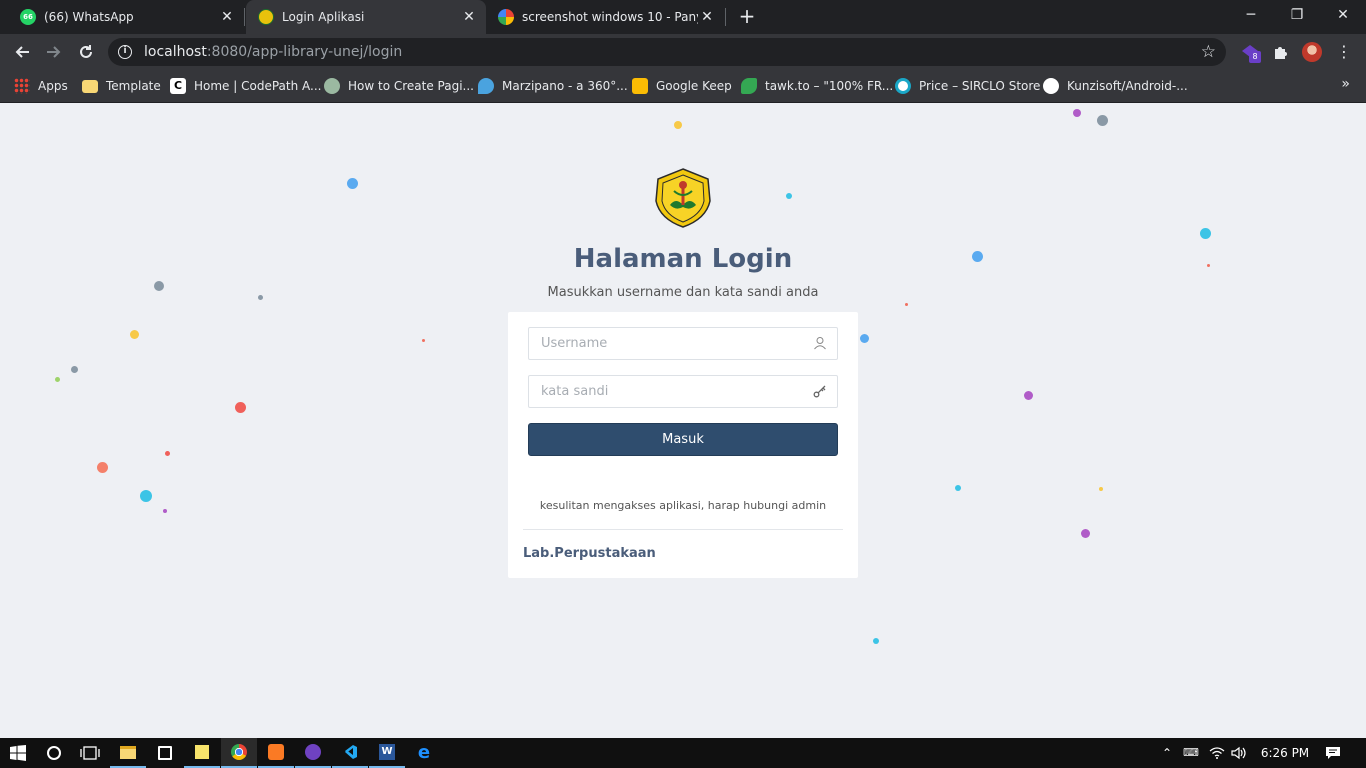 This screenshot has height=768, width=1366. I want to click on url-text: localhost:8080/app-library-unej/login, so click(273, 52).